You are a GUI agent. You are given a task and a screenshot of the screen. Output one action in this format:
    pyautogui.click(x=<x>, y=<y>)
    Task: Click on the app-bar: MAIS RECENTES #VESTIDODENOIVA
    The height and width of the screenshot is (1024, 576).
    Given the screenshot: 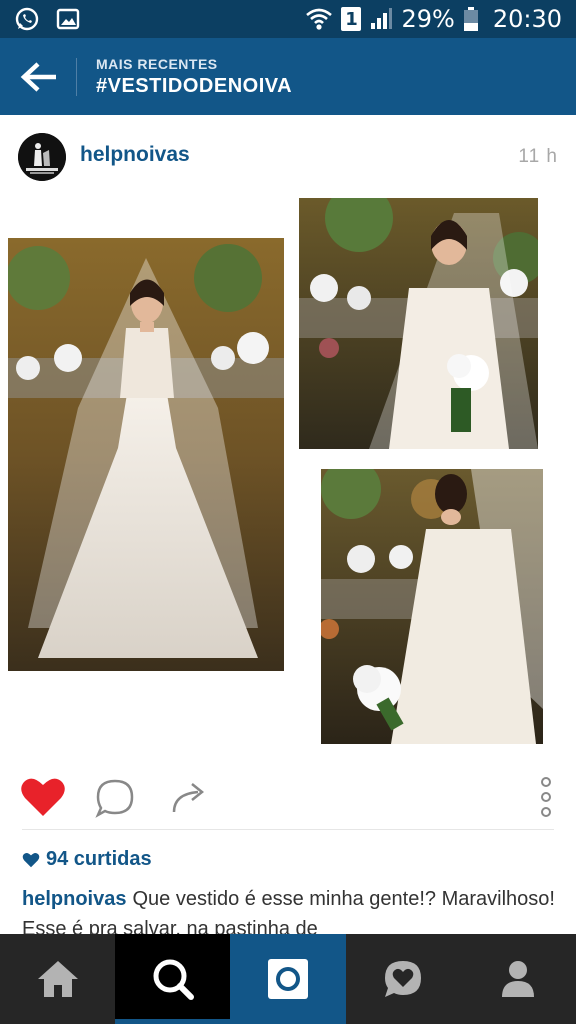 What is the action you would take?
    pyautogui.click(x=288, y=76)
    